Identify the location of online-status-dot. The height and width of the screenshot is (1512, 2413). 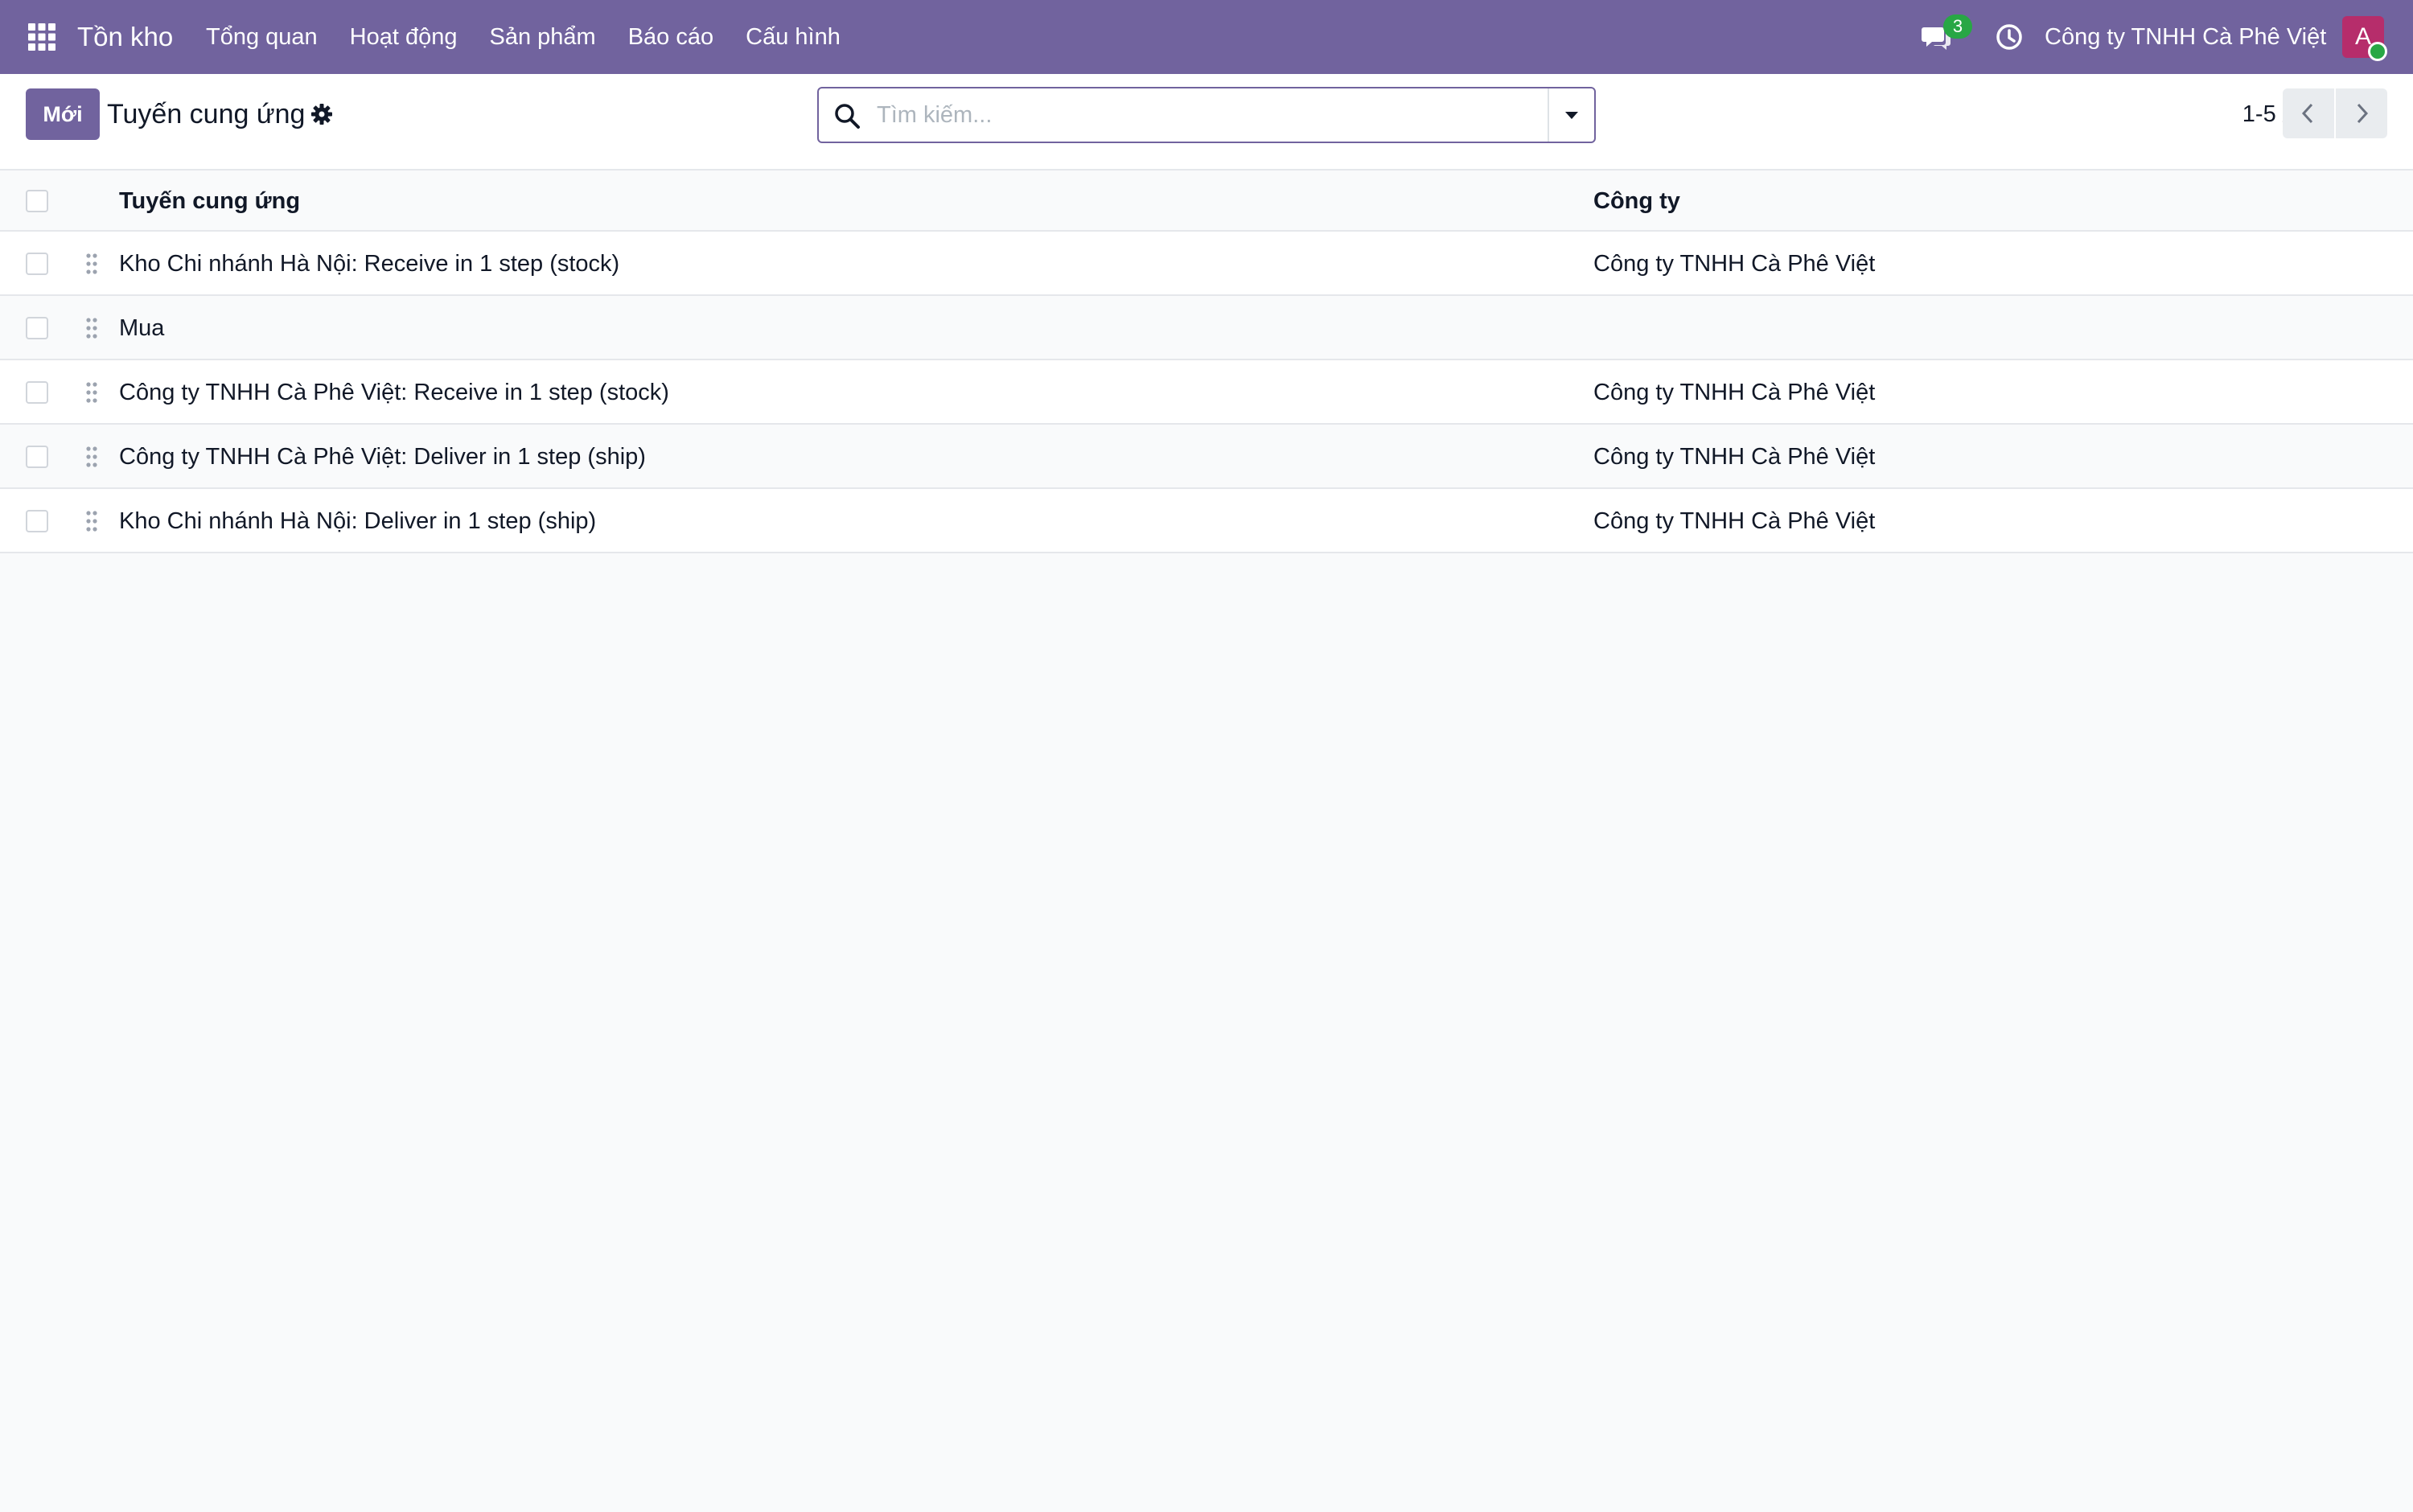
(2377, 52).